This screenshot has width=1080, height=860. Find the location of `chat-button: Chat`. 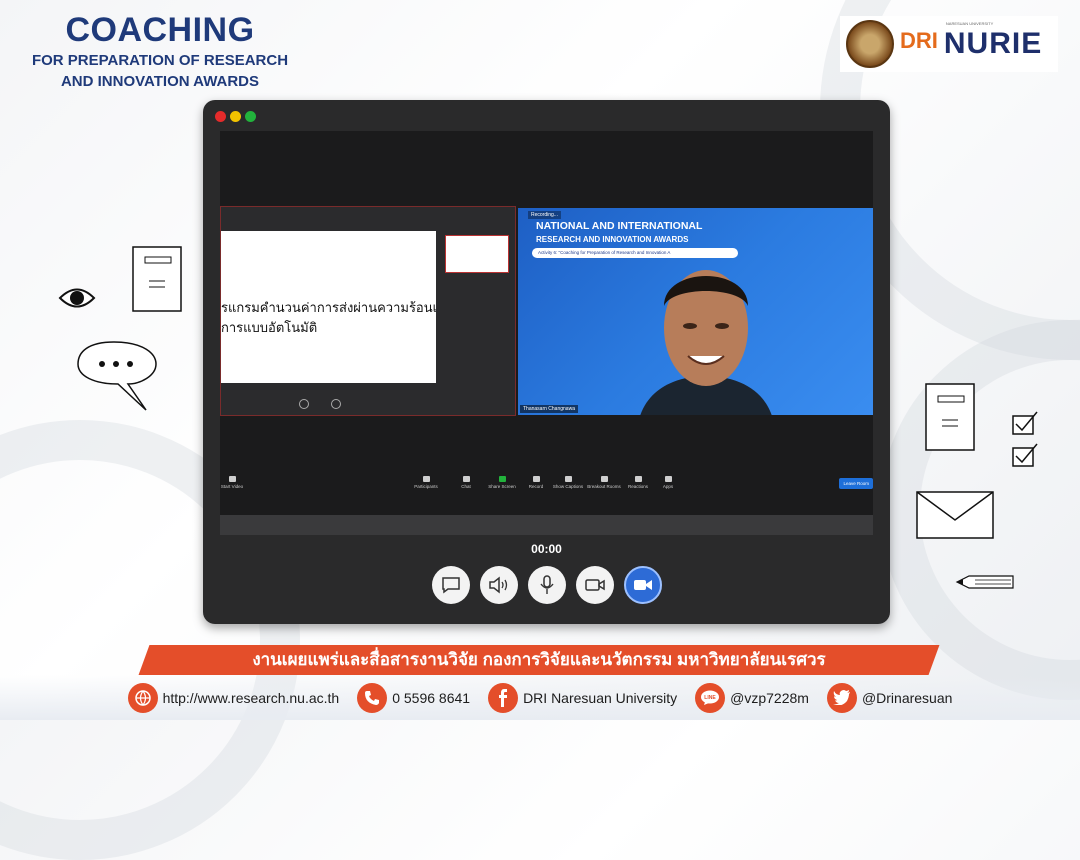

chat-button: Chat is located at coordinates (466, 482).